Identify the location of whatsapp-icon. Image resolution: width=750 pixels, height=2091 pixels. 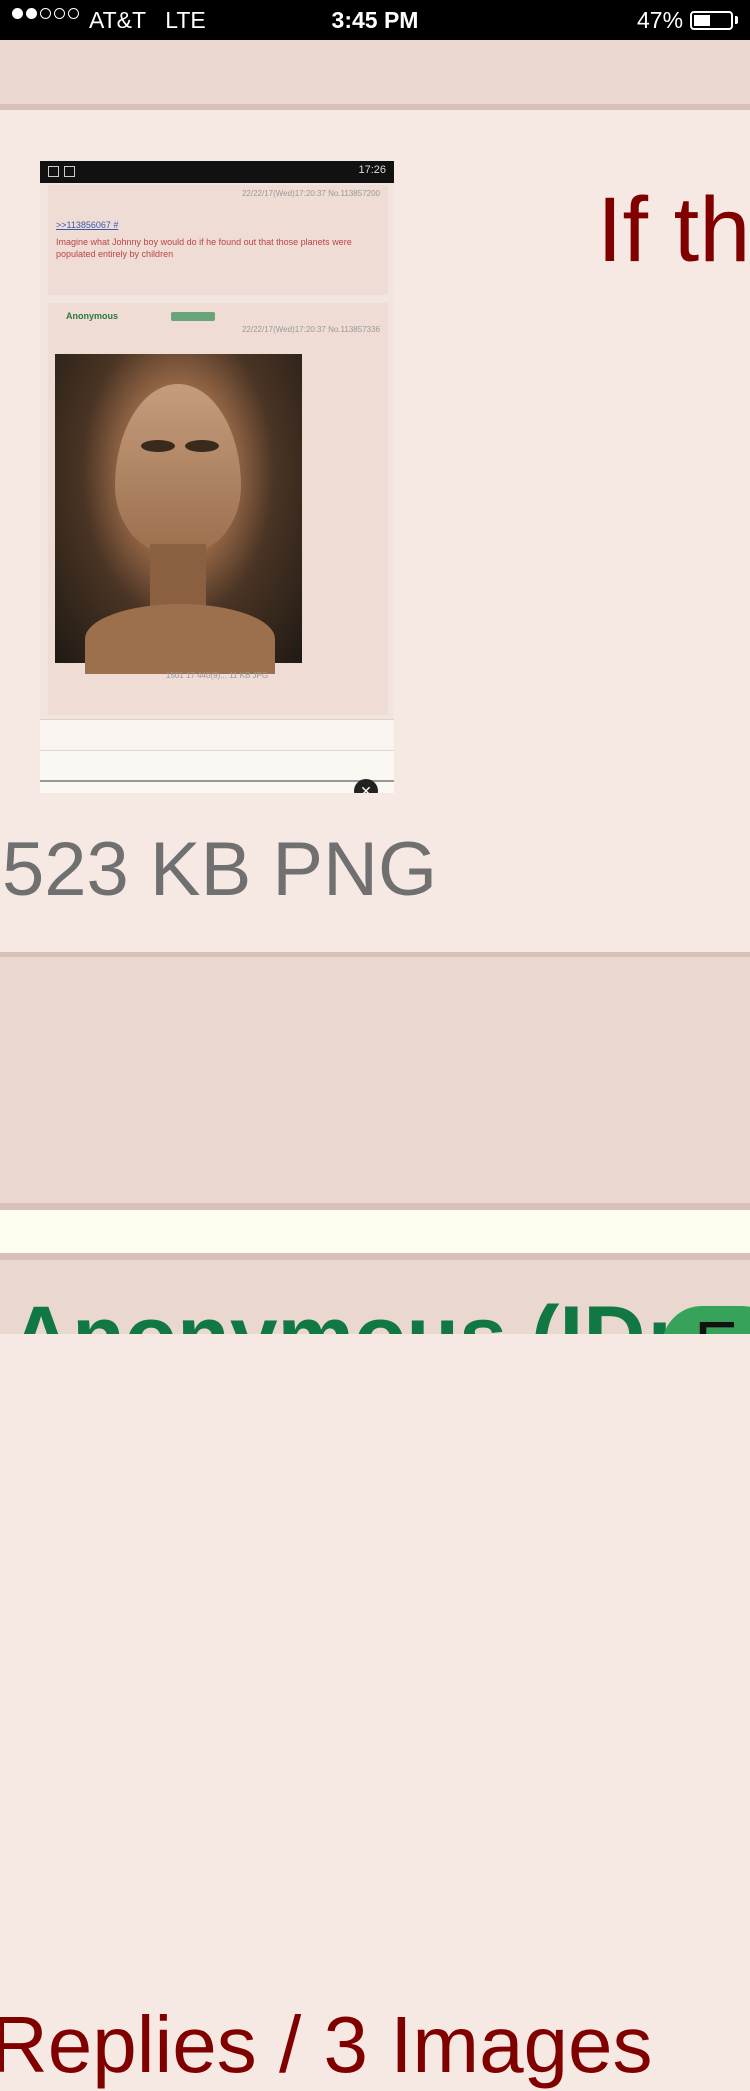
(53, 171).